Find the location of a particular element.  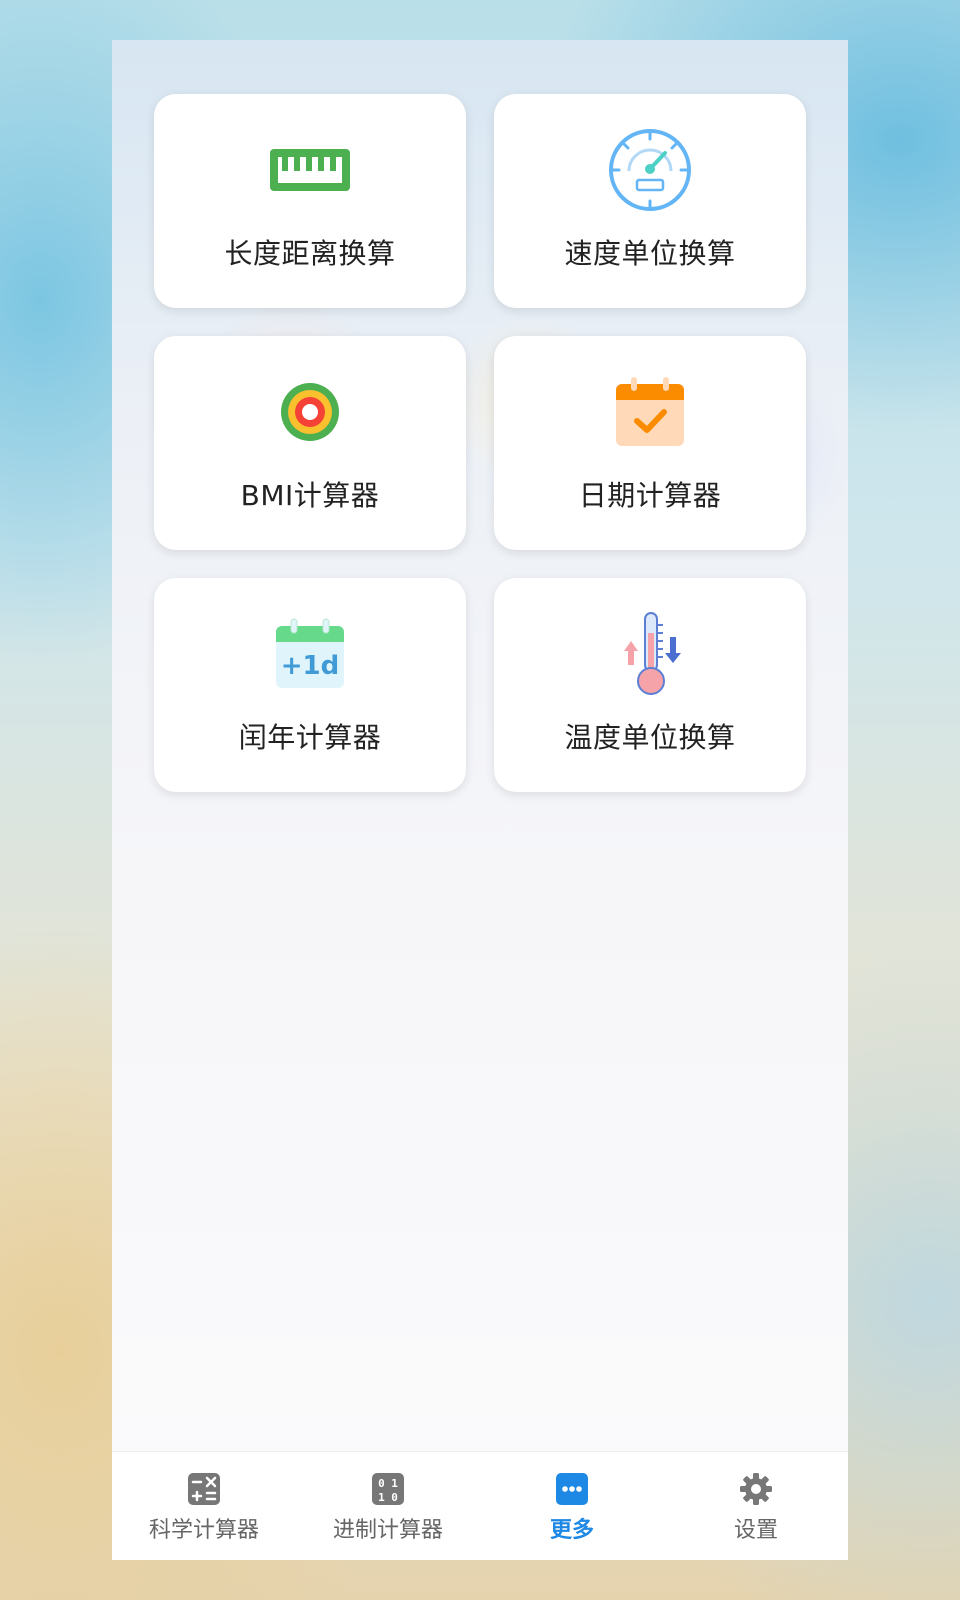

ruler-icon is located at coordinates (310, 170).